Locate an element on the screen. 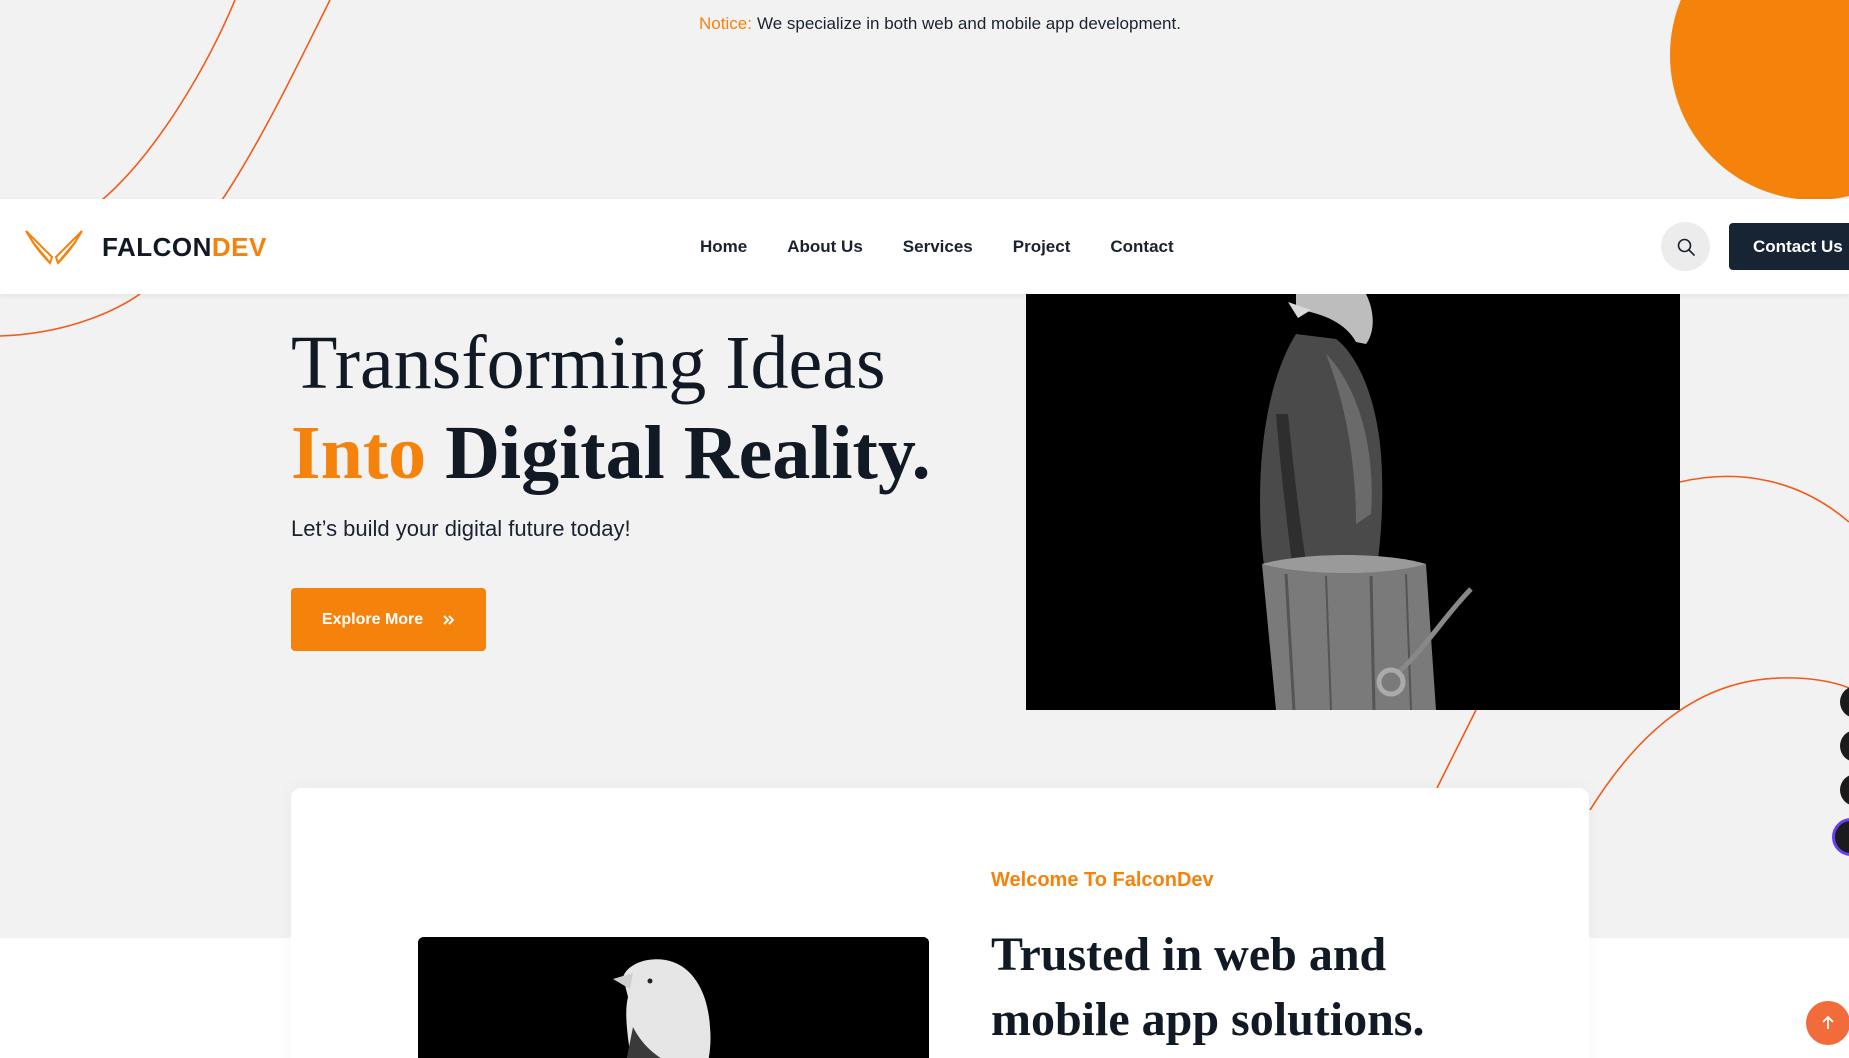 This screenshot has width=1849, height=1058. nav-item-about-us: About Us is located at coordinates (825, 247).